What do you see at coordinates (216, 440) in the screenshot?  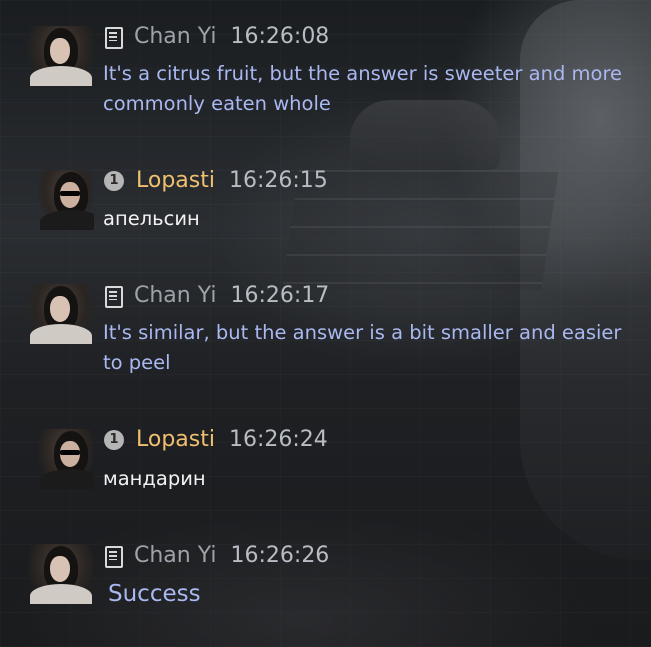 I see `message-header: 1 Lopasti 16:26:24` at bounding box center [216, 440].